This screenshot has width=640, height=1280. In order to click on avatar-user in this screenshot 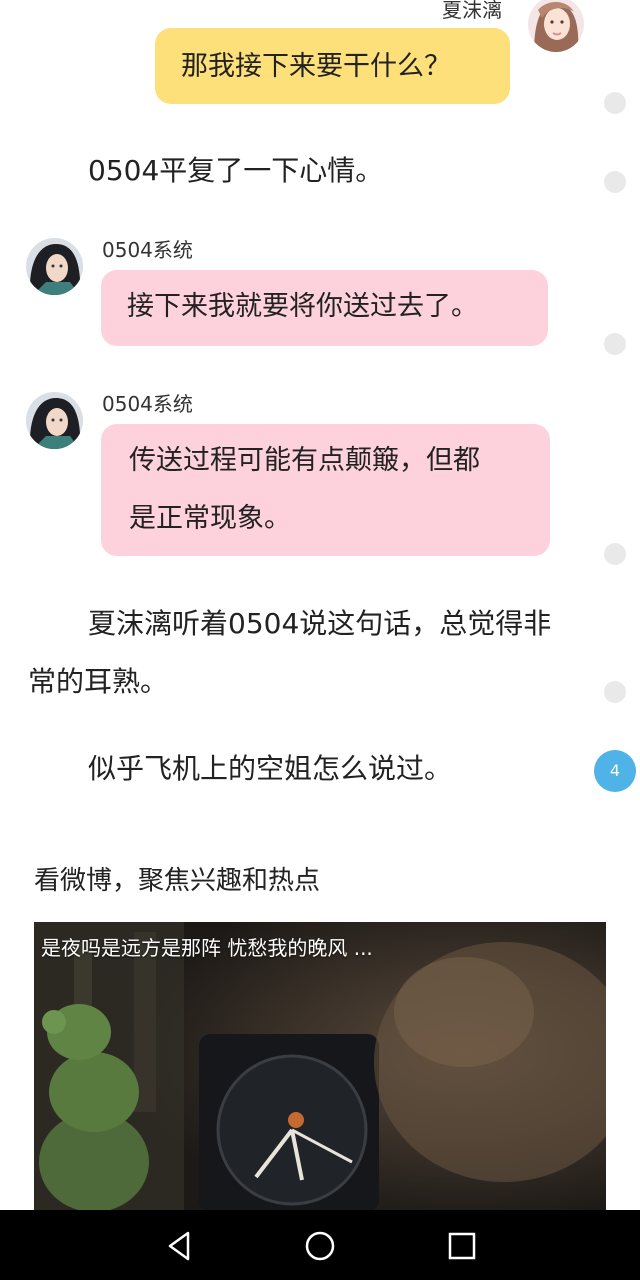, I will do `click(556, 26)`.